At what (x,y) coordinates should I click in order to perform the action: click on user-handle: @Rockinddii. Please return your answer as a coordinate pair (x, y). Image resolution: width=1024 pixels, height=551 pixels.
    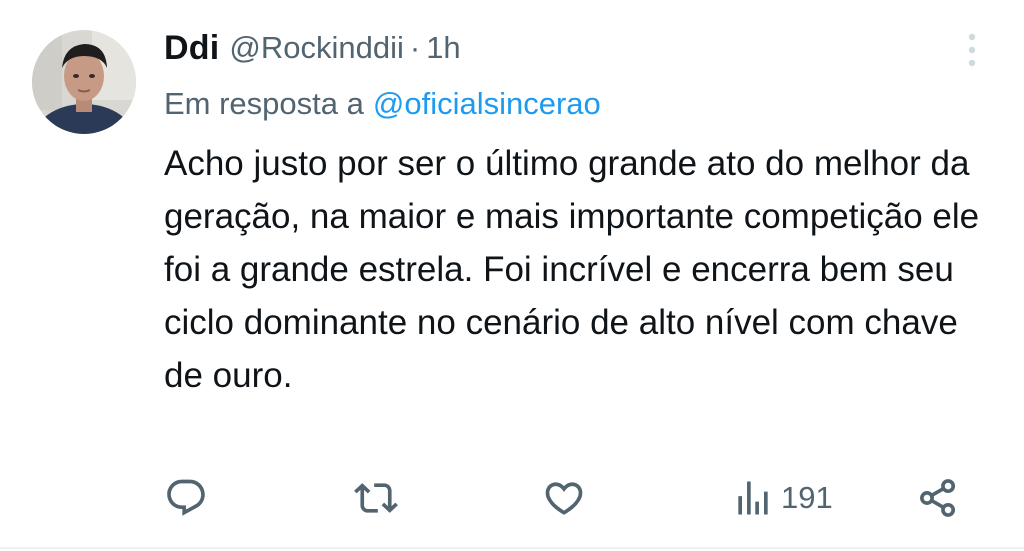
    Looking at the image, I should click on (316, 48).